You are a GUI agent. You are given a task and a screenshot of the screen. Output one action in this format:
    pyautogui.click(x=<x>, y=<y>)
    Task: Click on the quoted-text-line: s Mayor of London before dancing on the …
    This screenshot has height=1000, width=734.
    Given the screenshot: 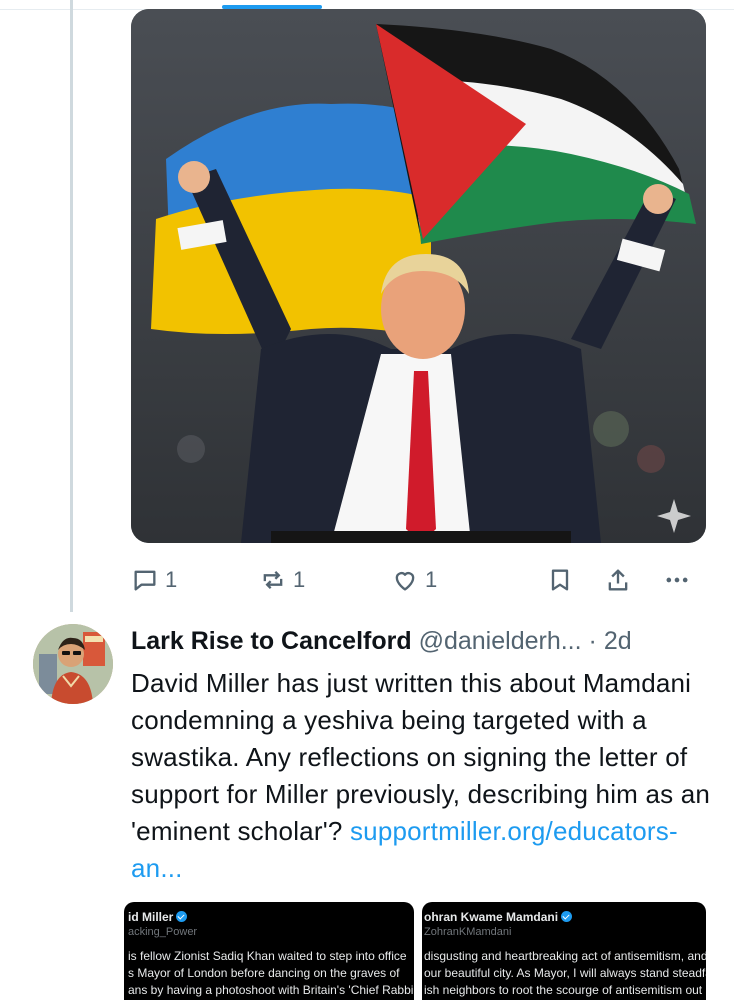 What is the action you would take?
    pyautogui.click(x=264, y=973)
    